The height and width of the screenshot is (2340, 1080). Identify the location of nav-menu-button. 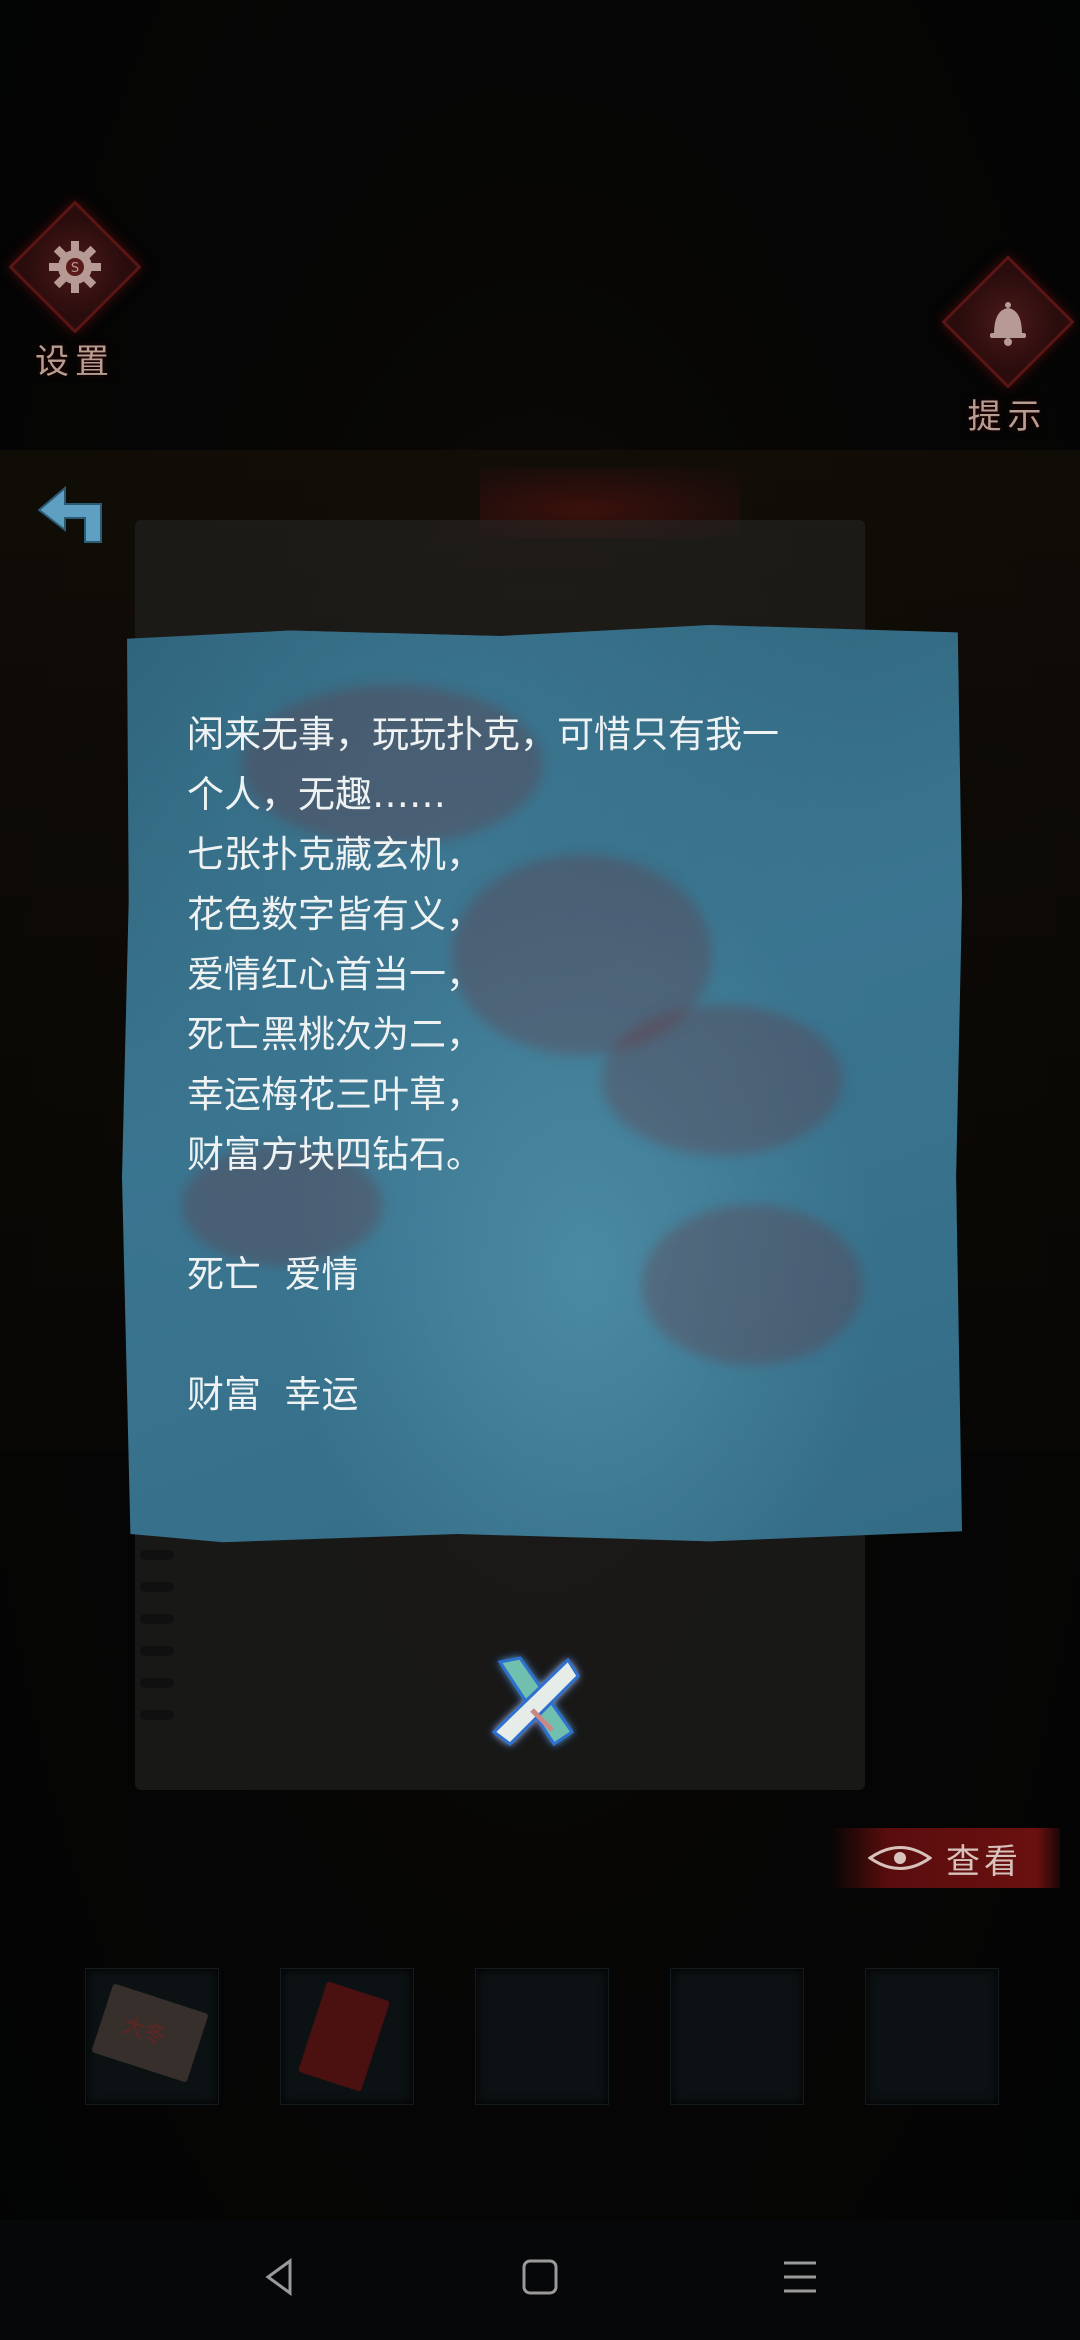
(800, 2277).